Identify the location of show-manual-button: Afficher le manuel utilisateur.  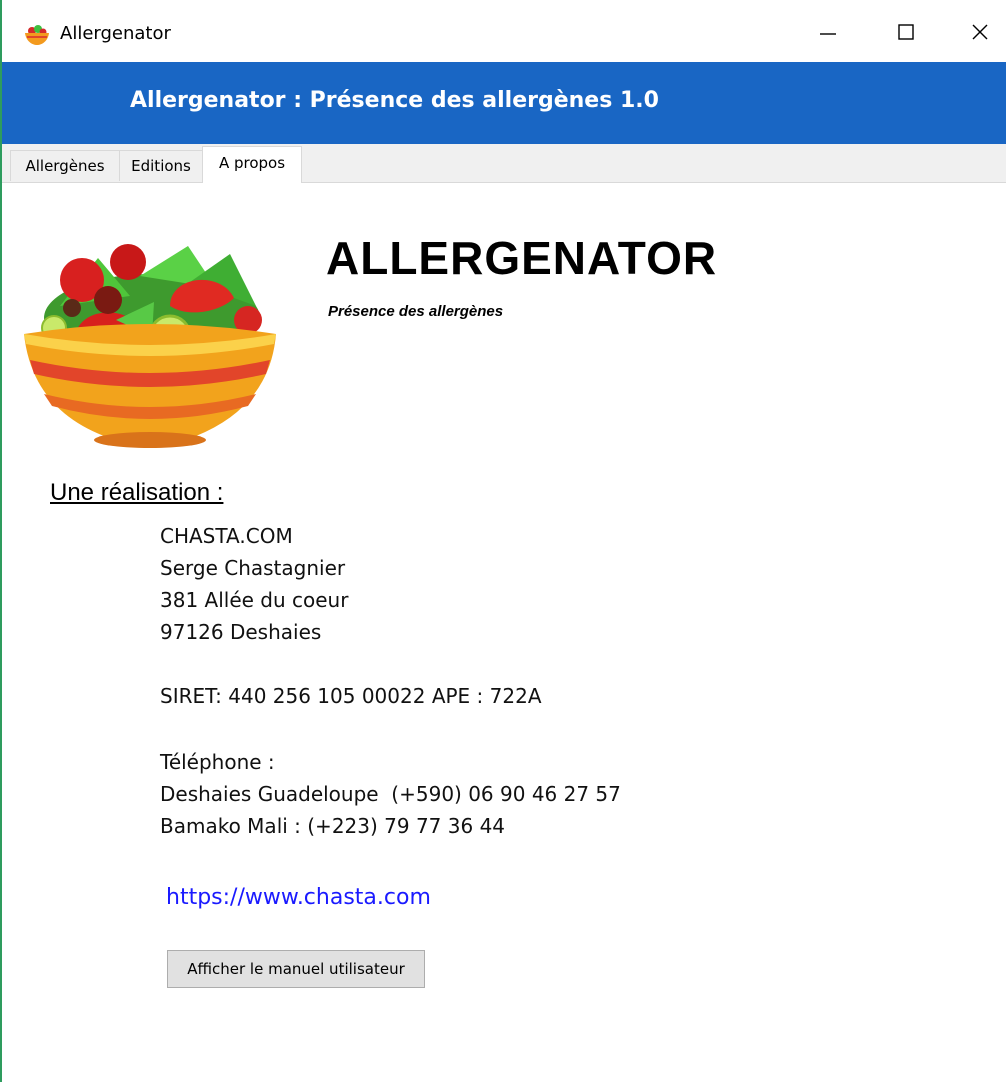
(296, 969).